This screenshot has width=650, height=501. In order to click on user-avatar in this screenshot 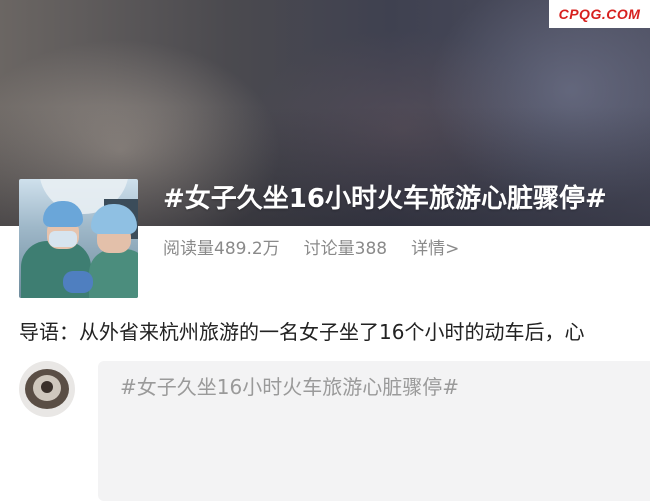, I will do `click(47, 389)`.